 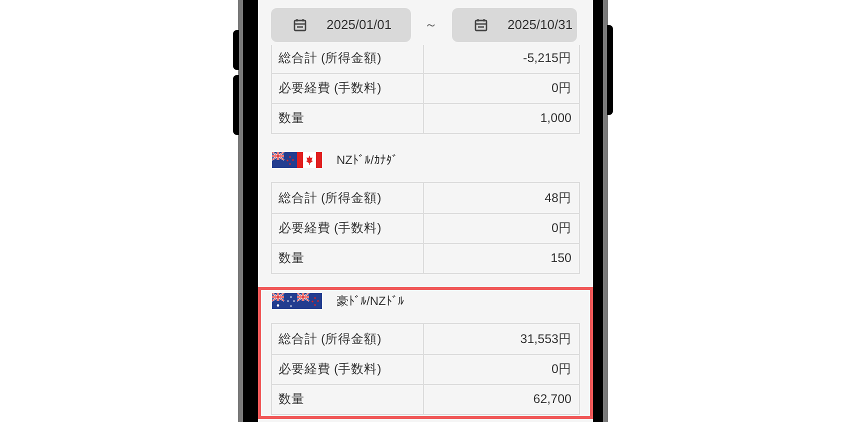 What do you see at coordinates (555, 119) in the screenshot?
I see `row-value: 1,000` at bounding box center [555, 119].